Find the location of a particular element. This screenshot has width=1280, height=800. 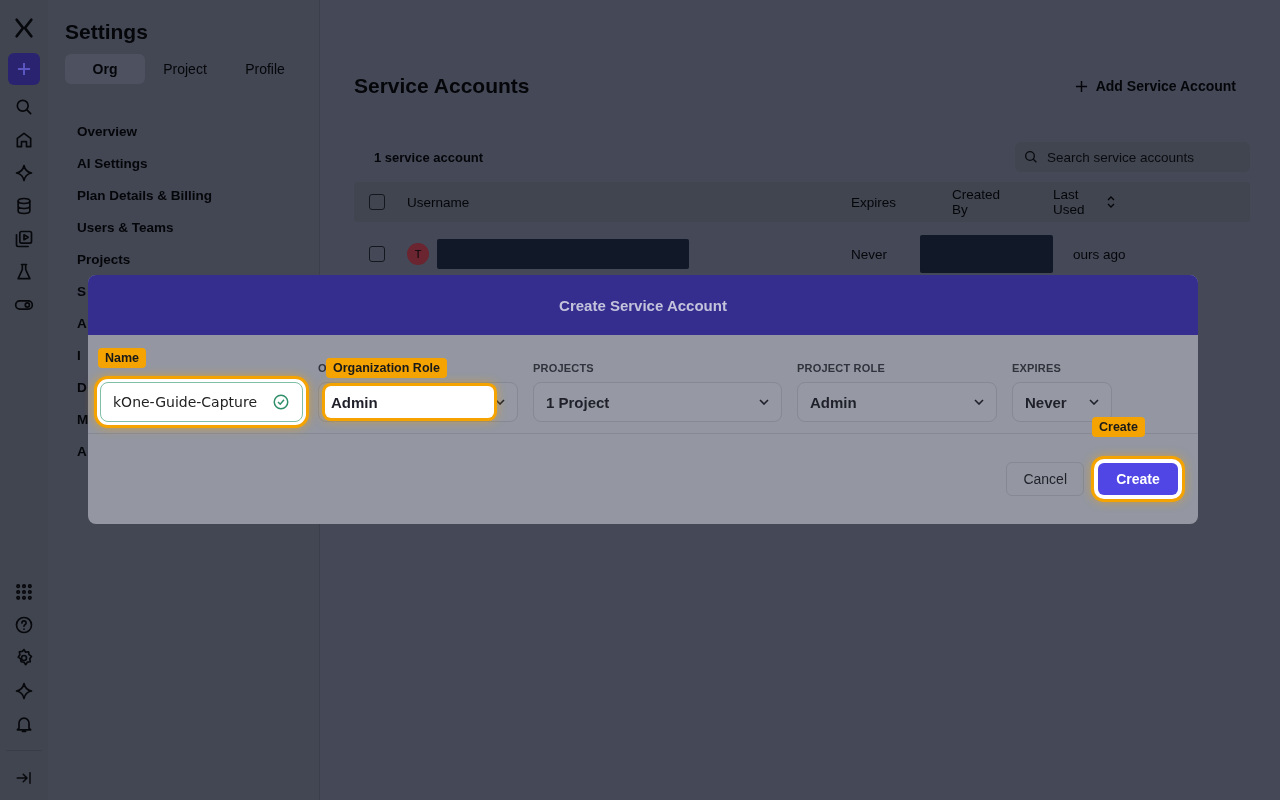

help-icon is located at coordinates (24, 624).